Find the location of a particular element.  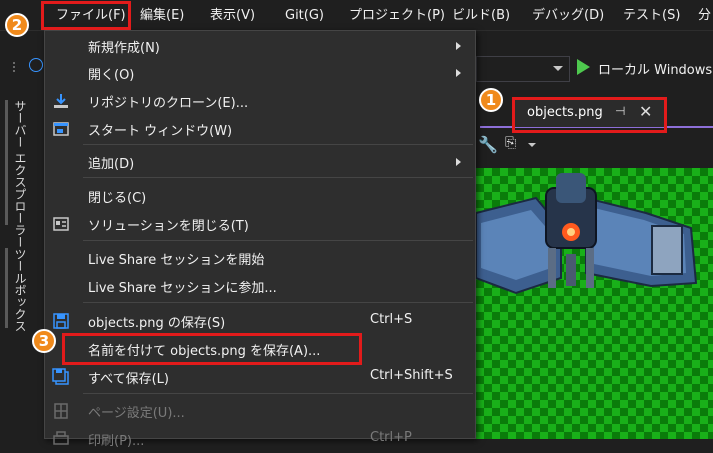

close-solution-icon is located at coordinates (61, 224).